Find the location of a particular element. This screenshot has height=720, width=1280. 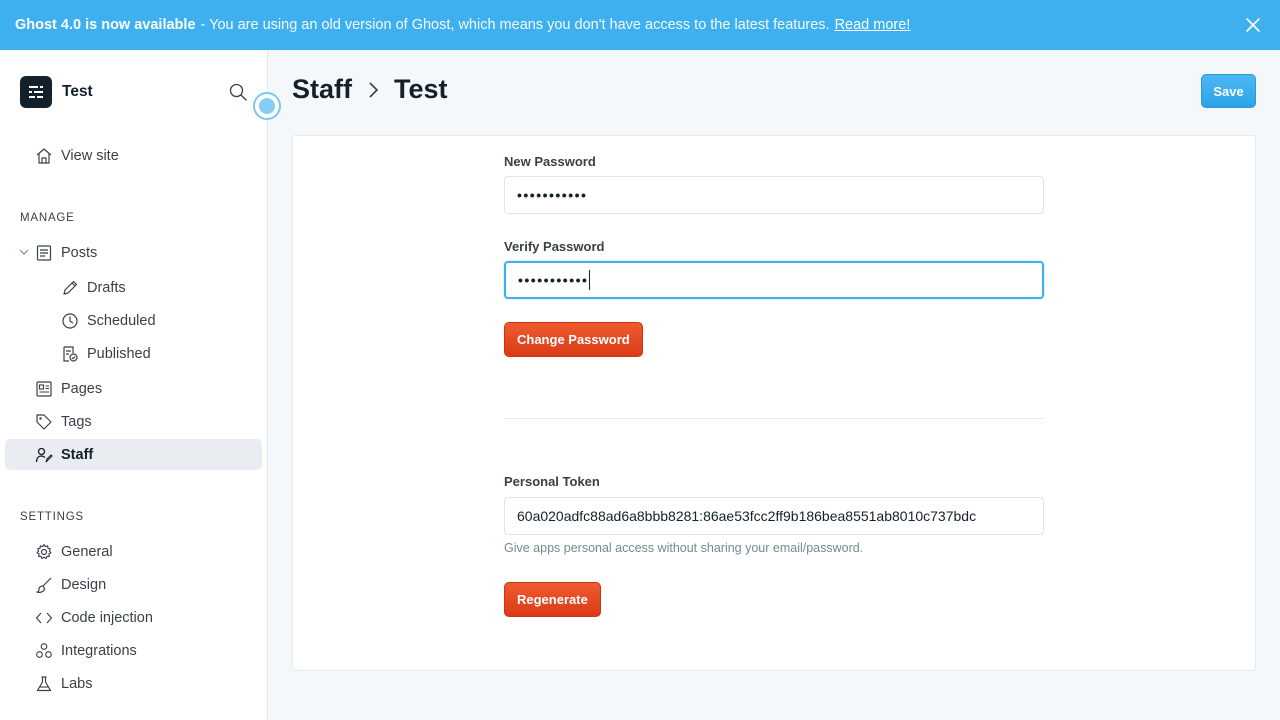

nav-integrations: Integrations is located at coordinates (133, 650).